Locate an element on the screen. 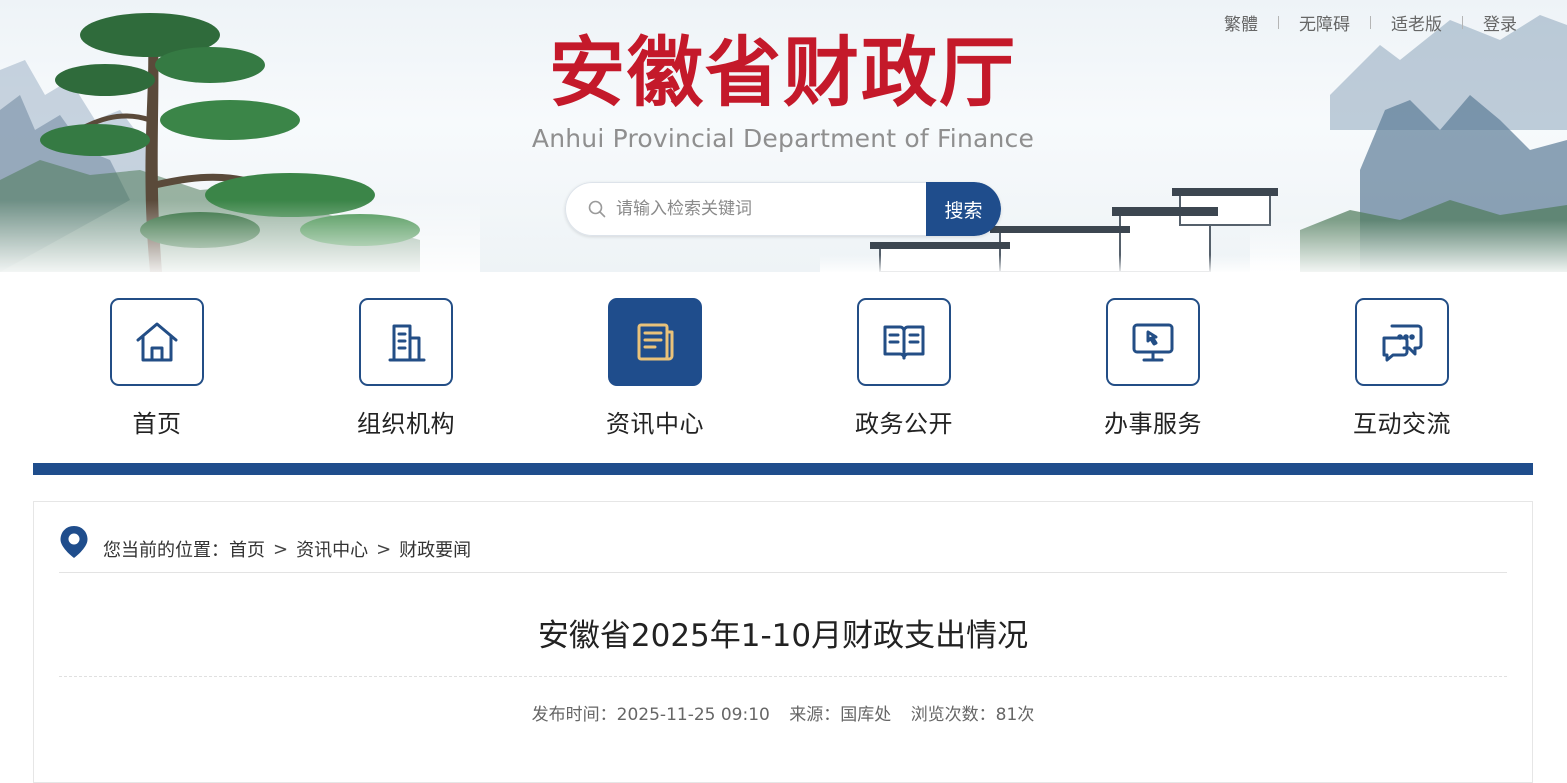  nav-item-interaction: 互动交流 is located at coordinates (1402, 368).